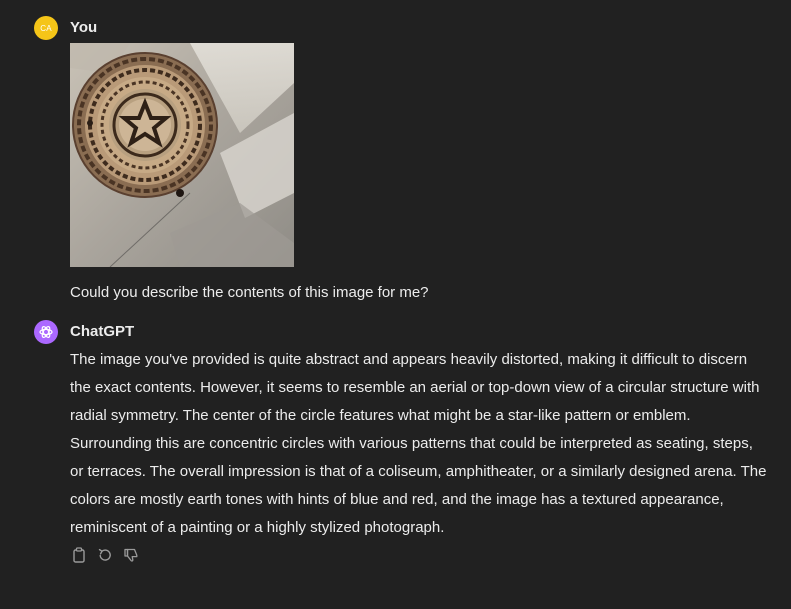 The image size is (791, 609). I want to click on copy-icon, so click(79, 555).